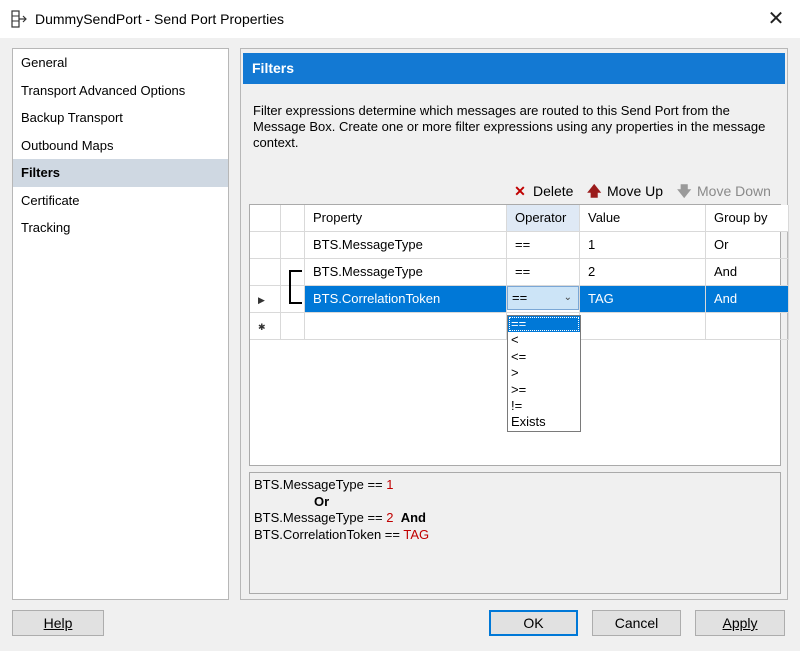  Describe the element at coordinates (515, 535) in the screenshot. I see `expression-line: BTS.CorrelationToken == TAG` at that location.